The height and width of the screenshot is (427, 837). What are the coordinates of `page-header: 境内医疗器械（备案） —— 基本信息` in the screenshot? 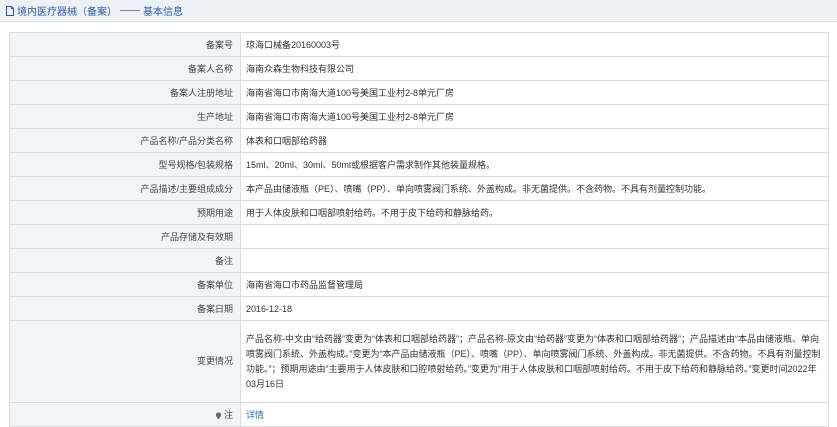 It's located at (418, 11).